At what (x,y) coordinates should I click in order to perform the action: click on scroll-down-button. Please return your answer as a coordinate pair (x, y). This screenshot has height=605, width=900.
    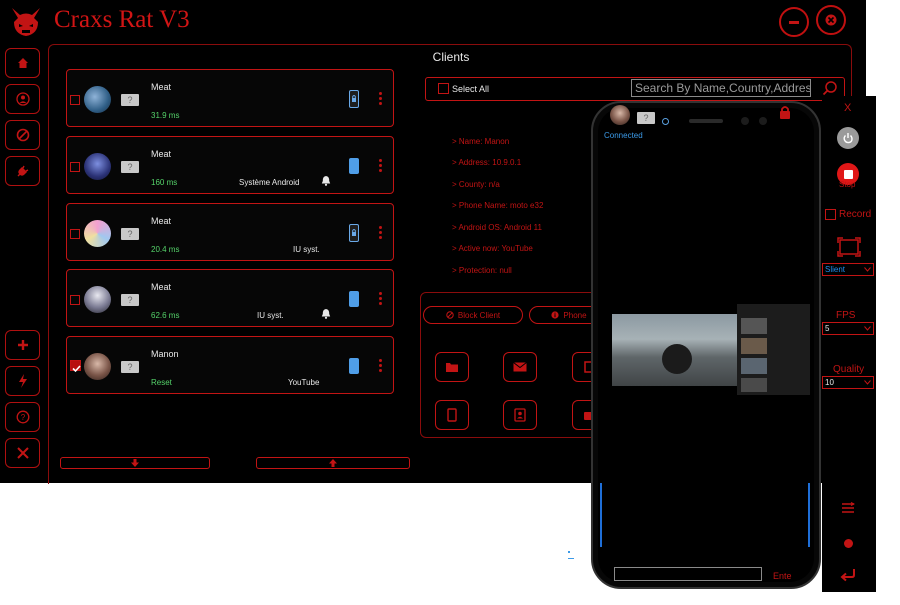
    Looking at the image, I should click on (135, 463).